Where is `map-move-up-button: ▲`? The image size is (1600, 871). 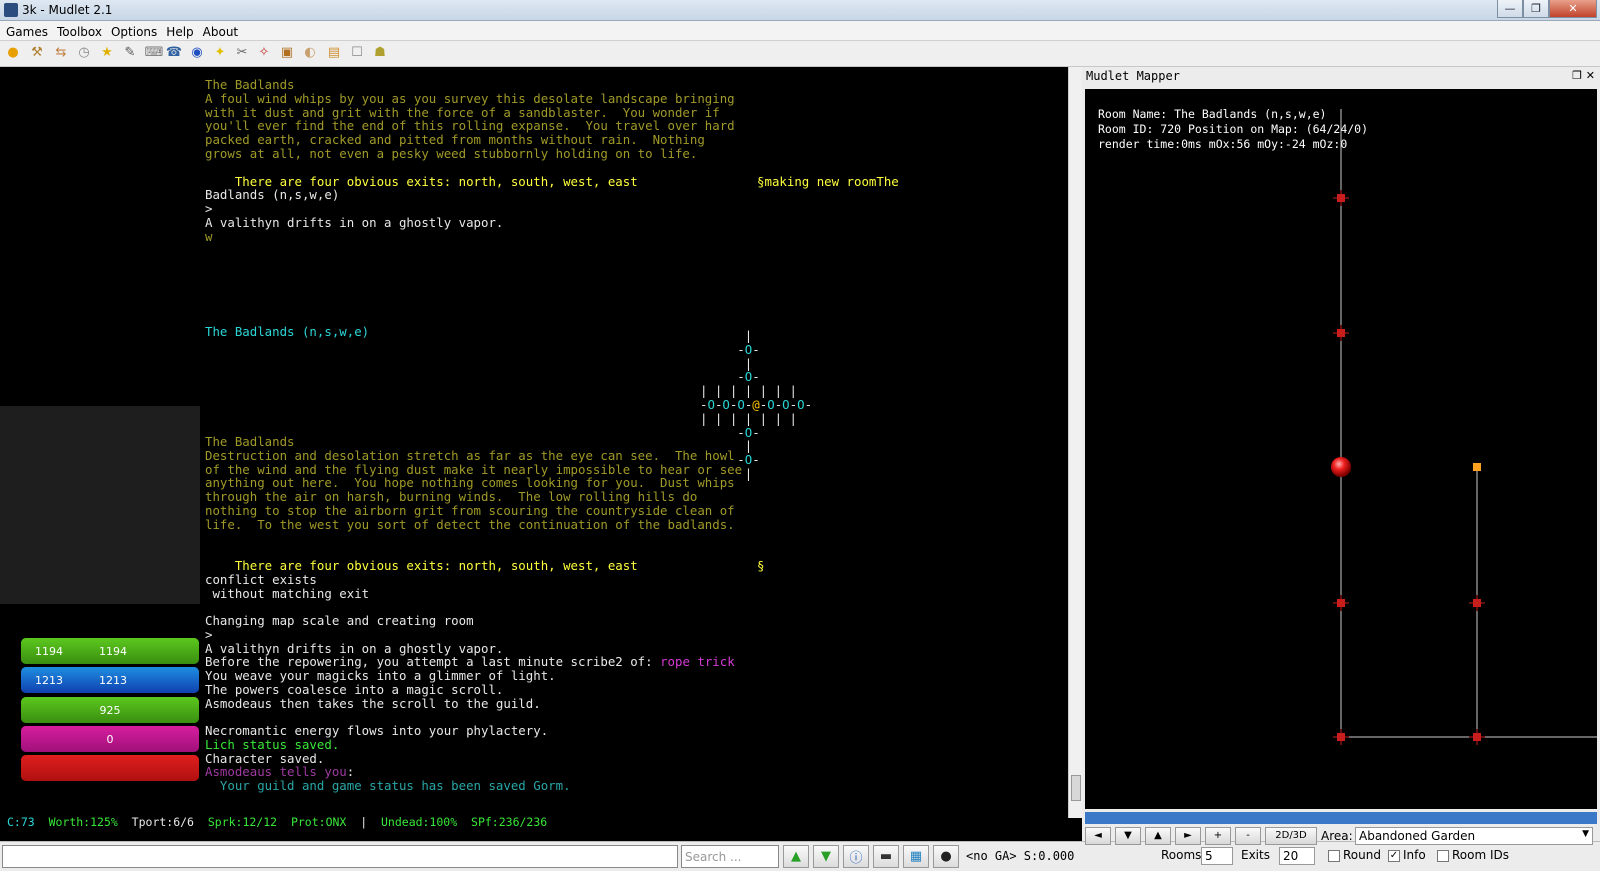
map-move-up-button: ▲ is located at coordinates (1158, 836).